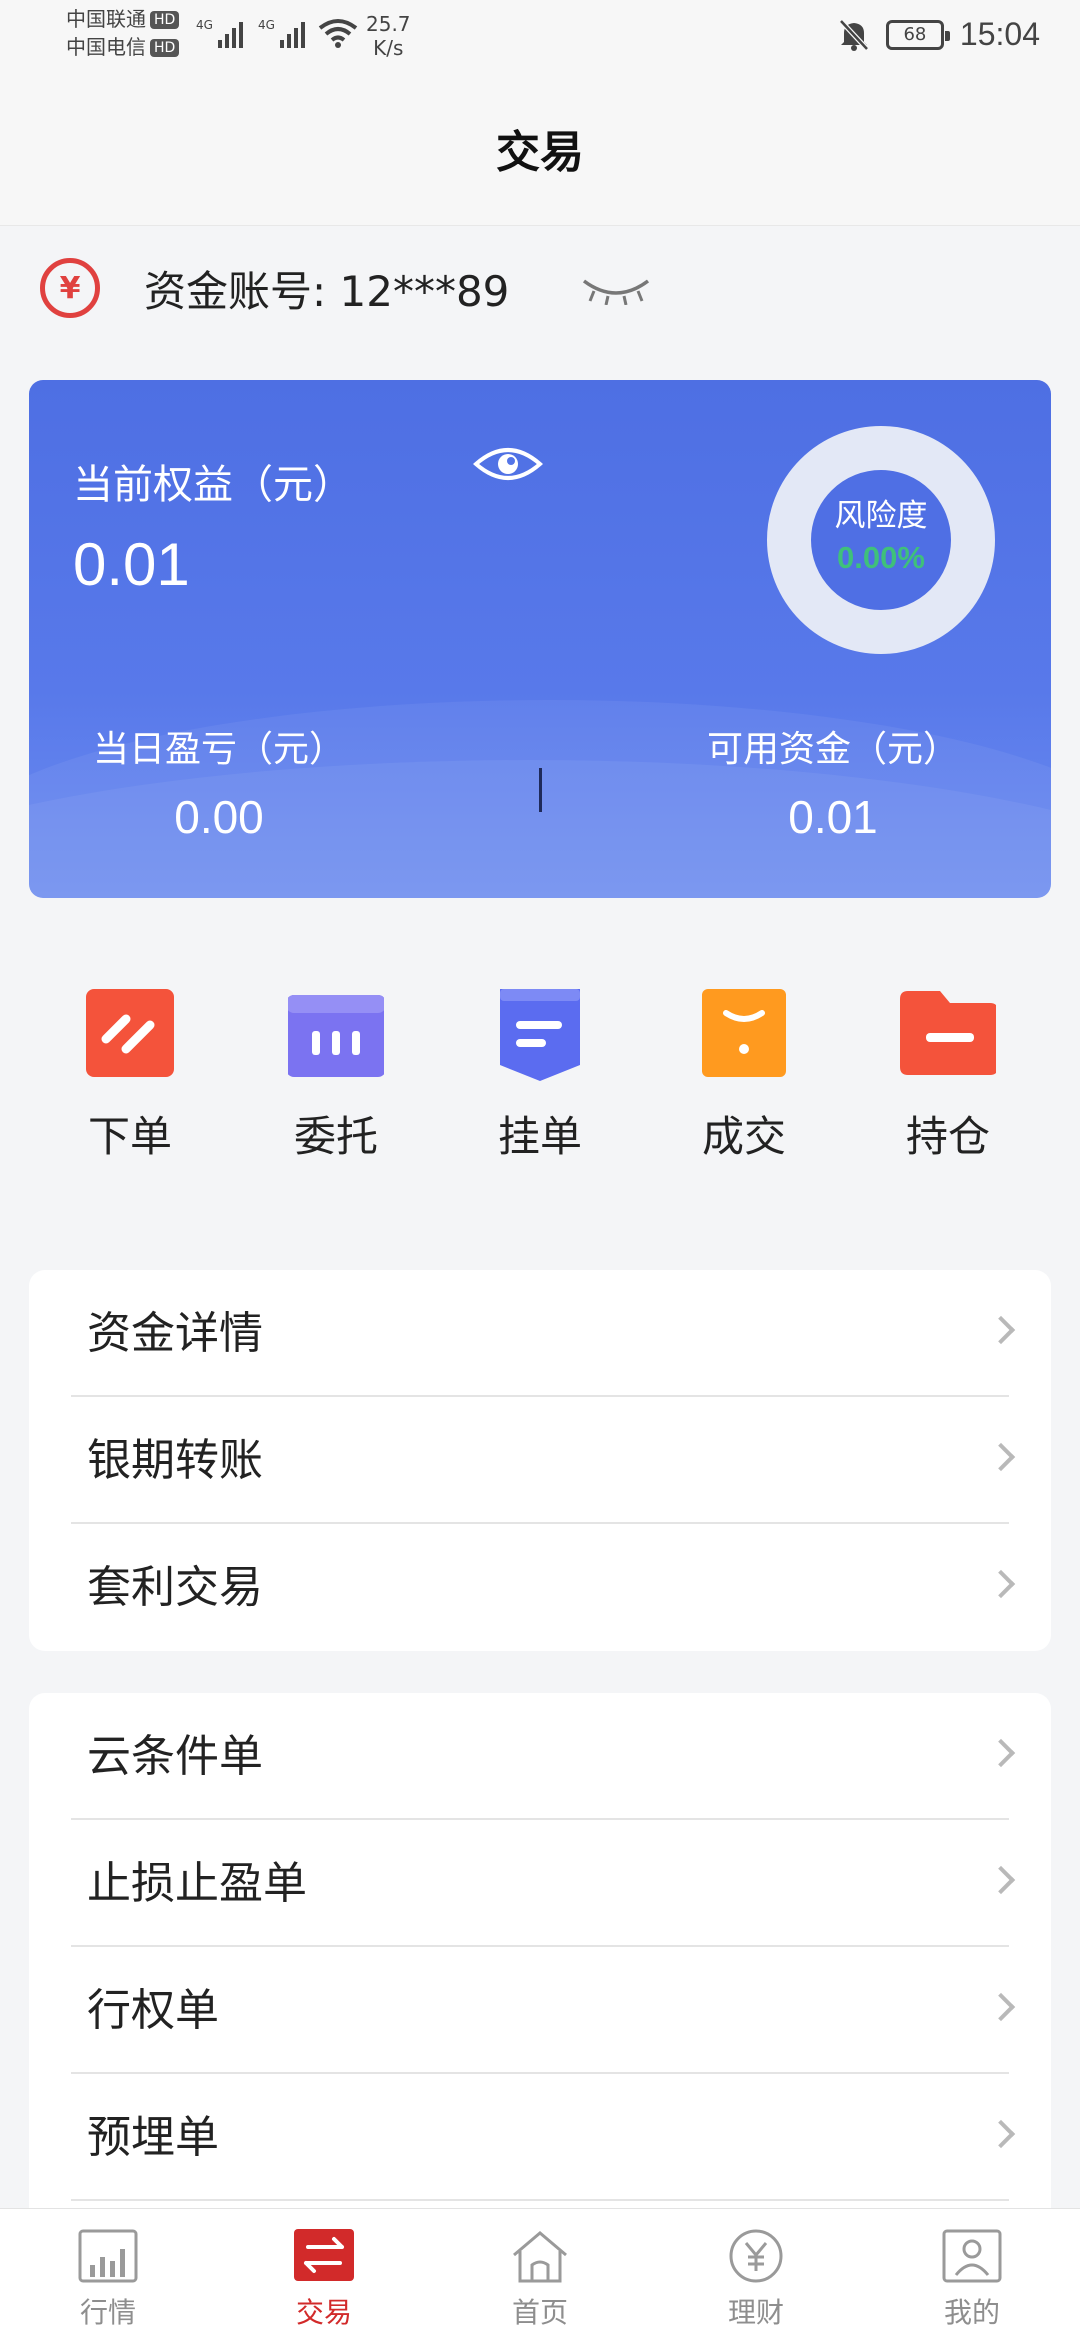 The image size is (1080, 2340). Describe the element at coordinates (108, 2257) in the screenshot. I see `market-chart-icon` at that location.